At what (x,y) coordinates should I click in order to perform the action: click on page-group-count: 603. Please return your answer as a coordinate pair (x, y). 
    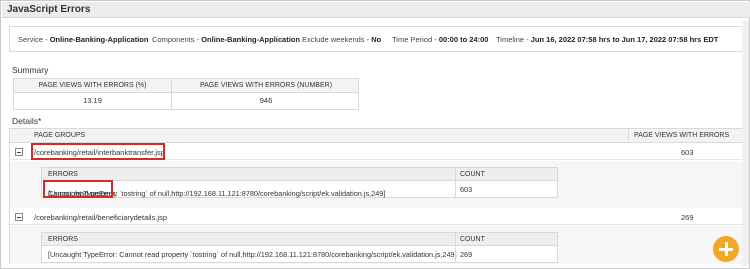
    Looking at the image, I should click on (687, 152).